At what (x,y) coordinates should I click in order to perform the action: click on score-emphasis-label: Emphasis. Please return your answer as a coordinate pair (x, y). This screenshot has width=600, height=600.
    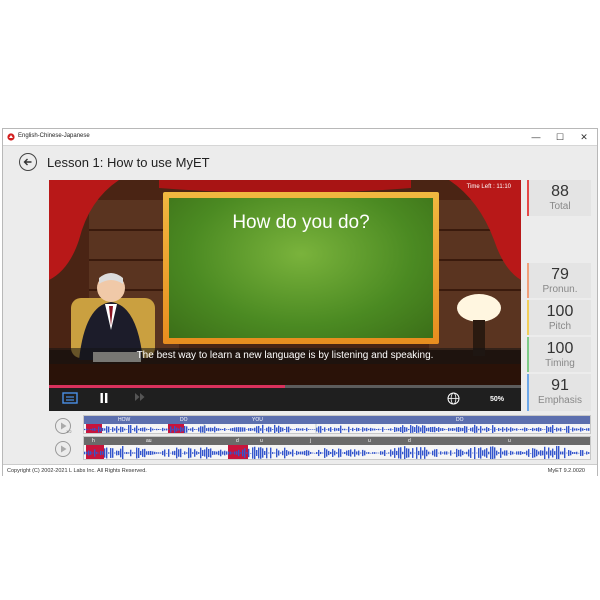
    Looking at the image, I should click on (560, 400).